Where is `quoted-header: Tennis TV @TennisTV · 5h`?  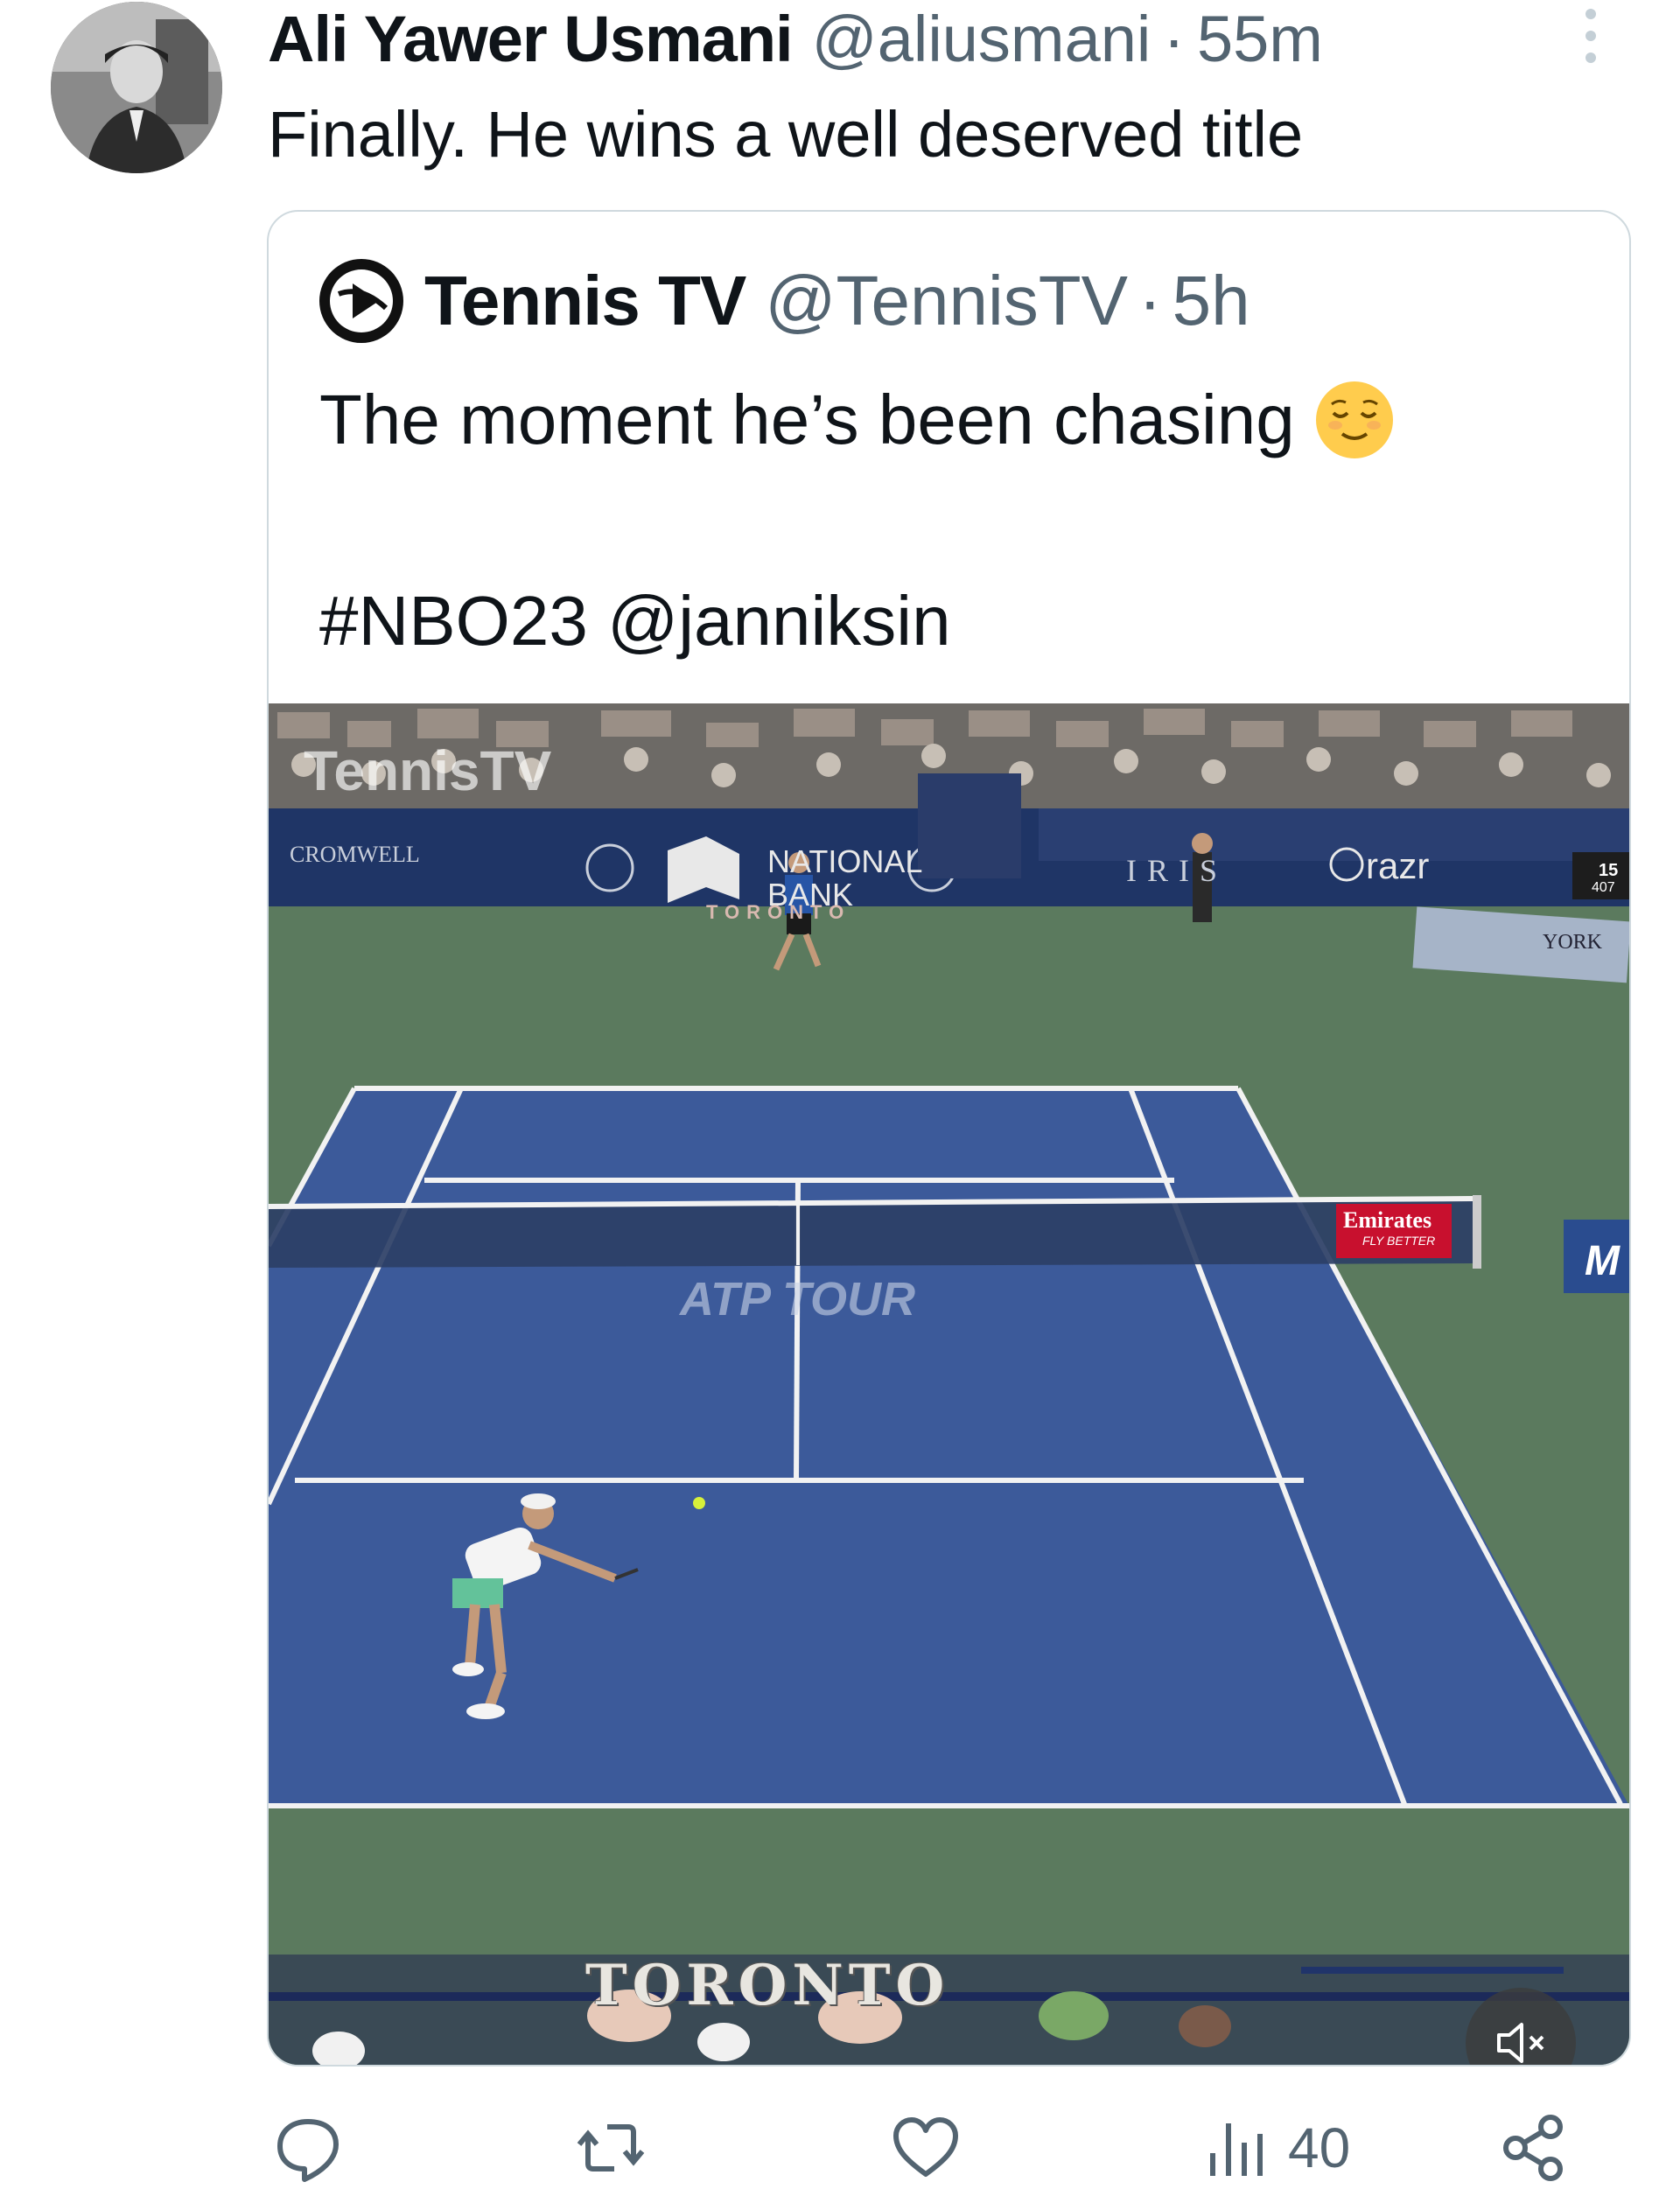 quoted-header: Tennis TV @TennisTV · 5h is located at coordinates (784, 301).